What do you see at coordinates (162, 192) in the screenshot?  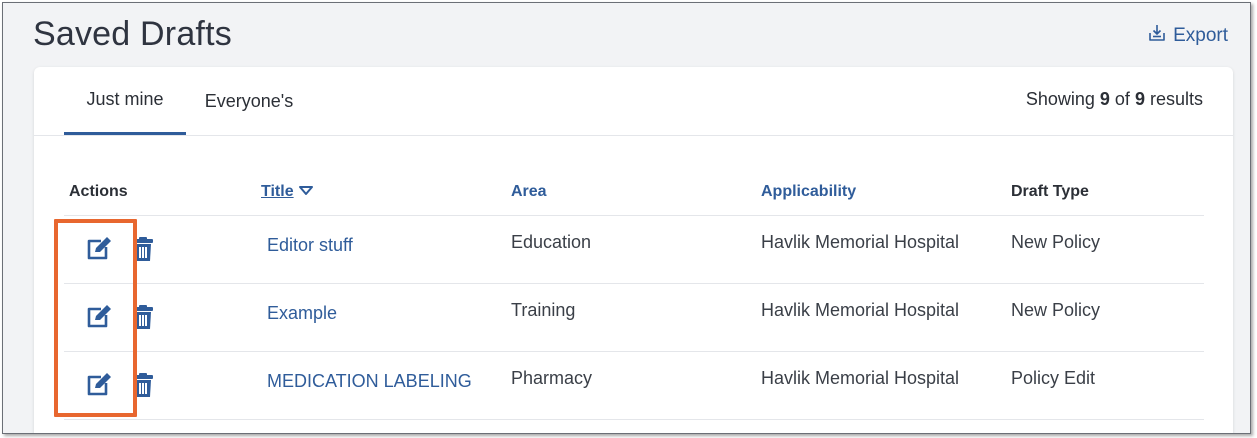 I see `header-actions: Actions` at bounding box center [162, 192].